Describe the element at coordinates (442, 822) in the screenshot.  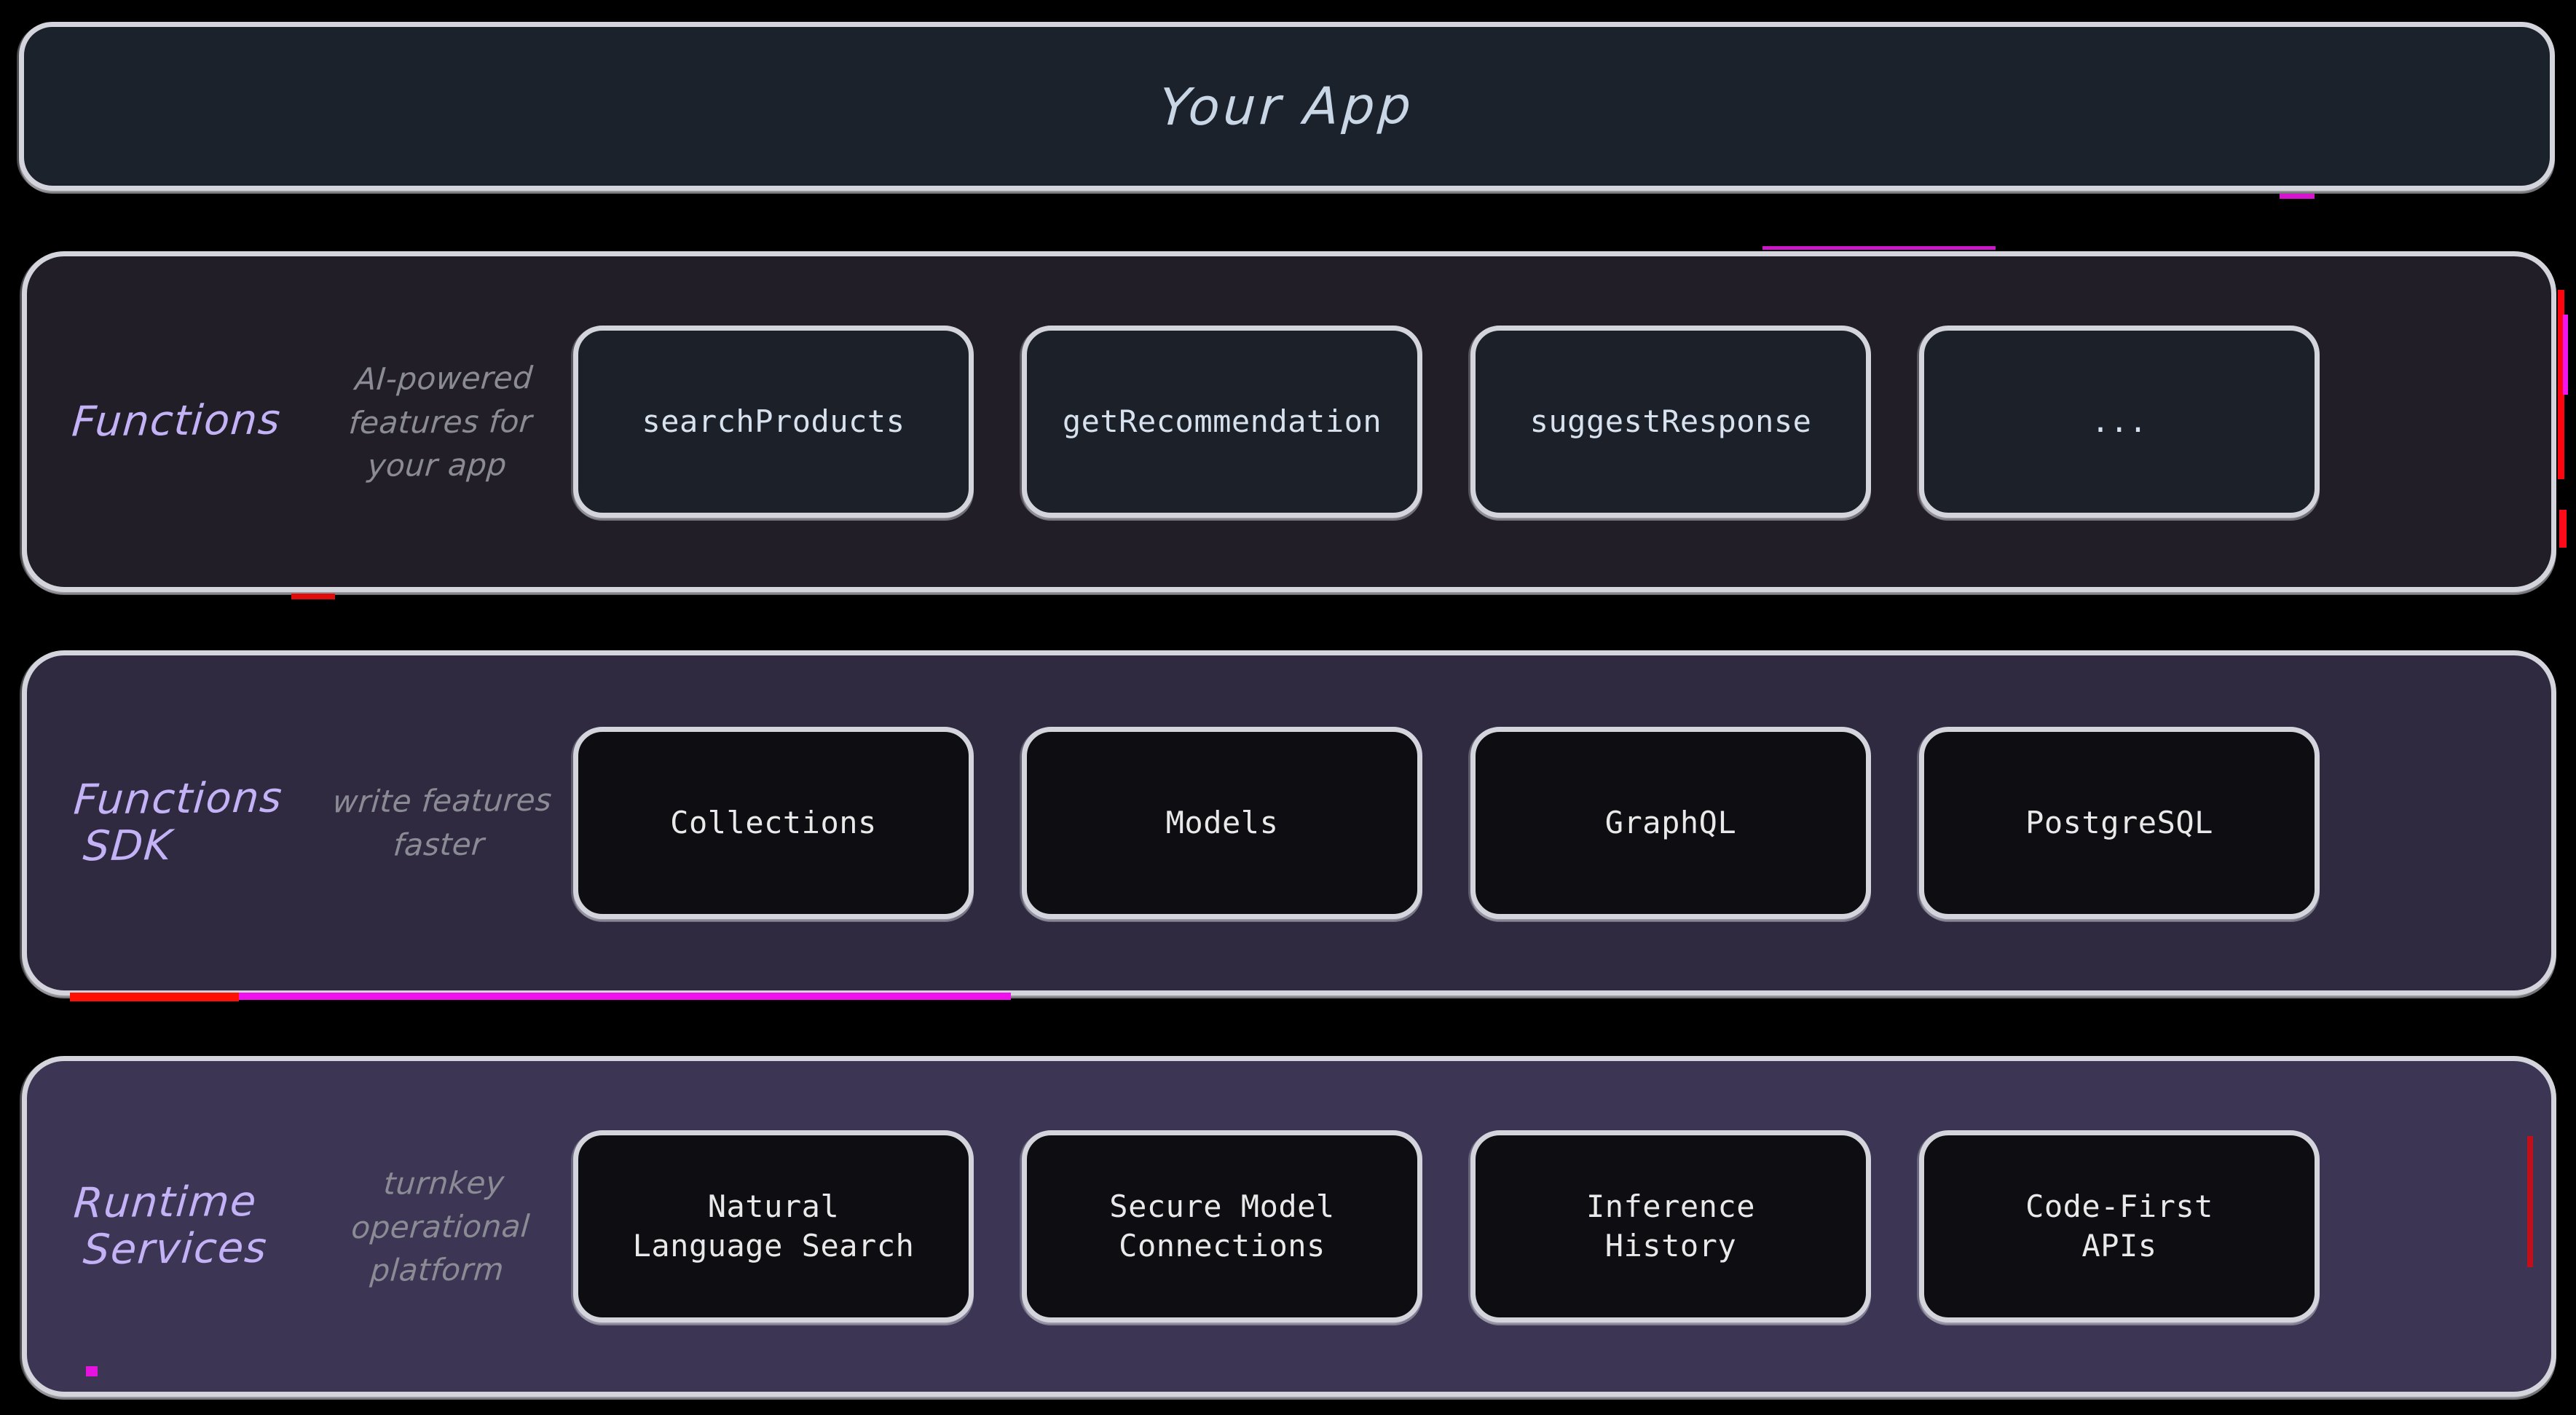
I see `layer-tagline-functions-sdk: write features faster` at that location.